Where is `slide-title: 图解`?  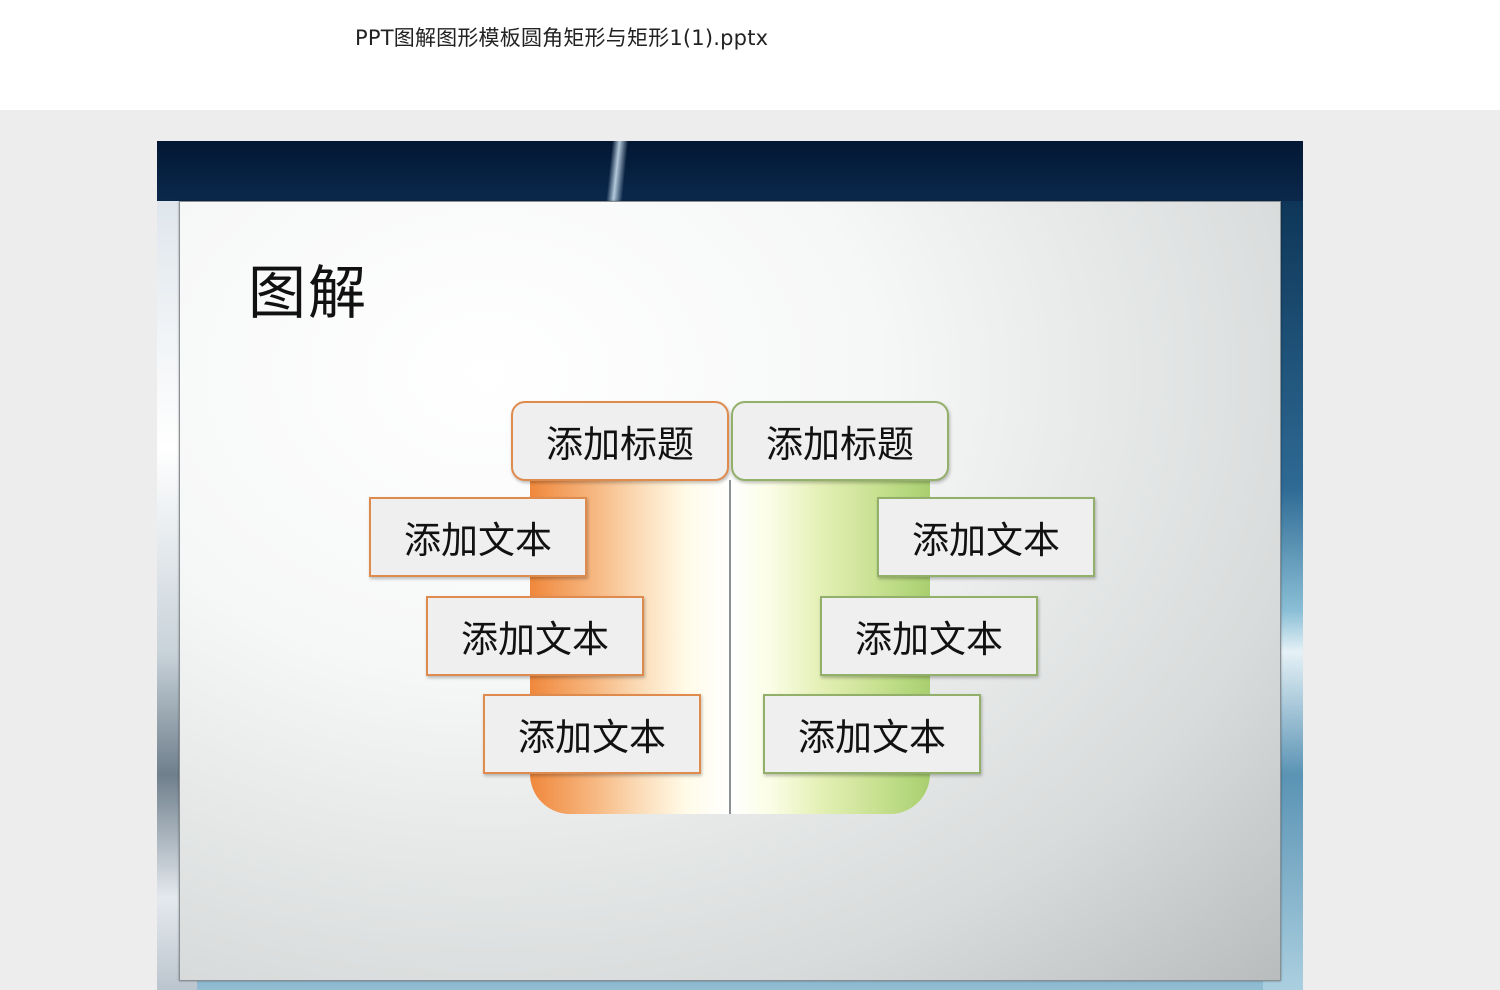 slide-title: 图解 is located at coordinates (308, 293).